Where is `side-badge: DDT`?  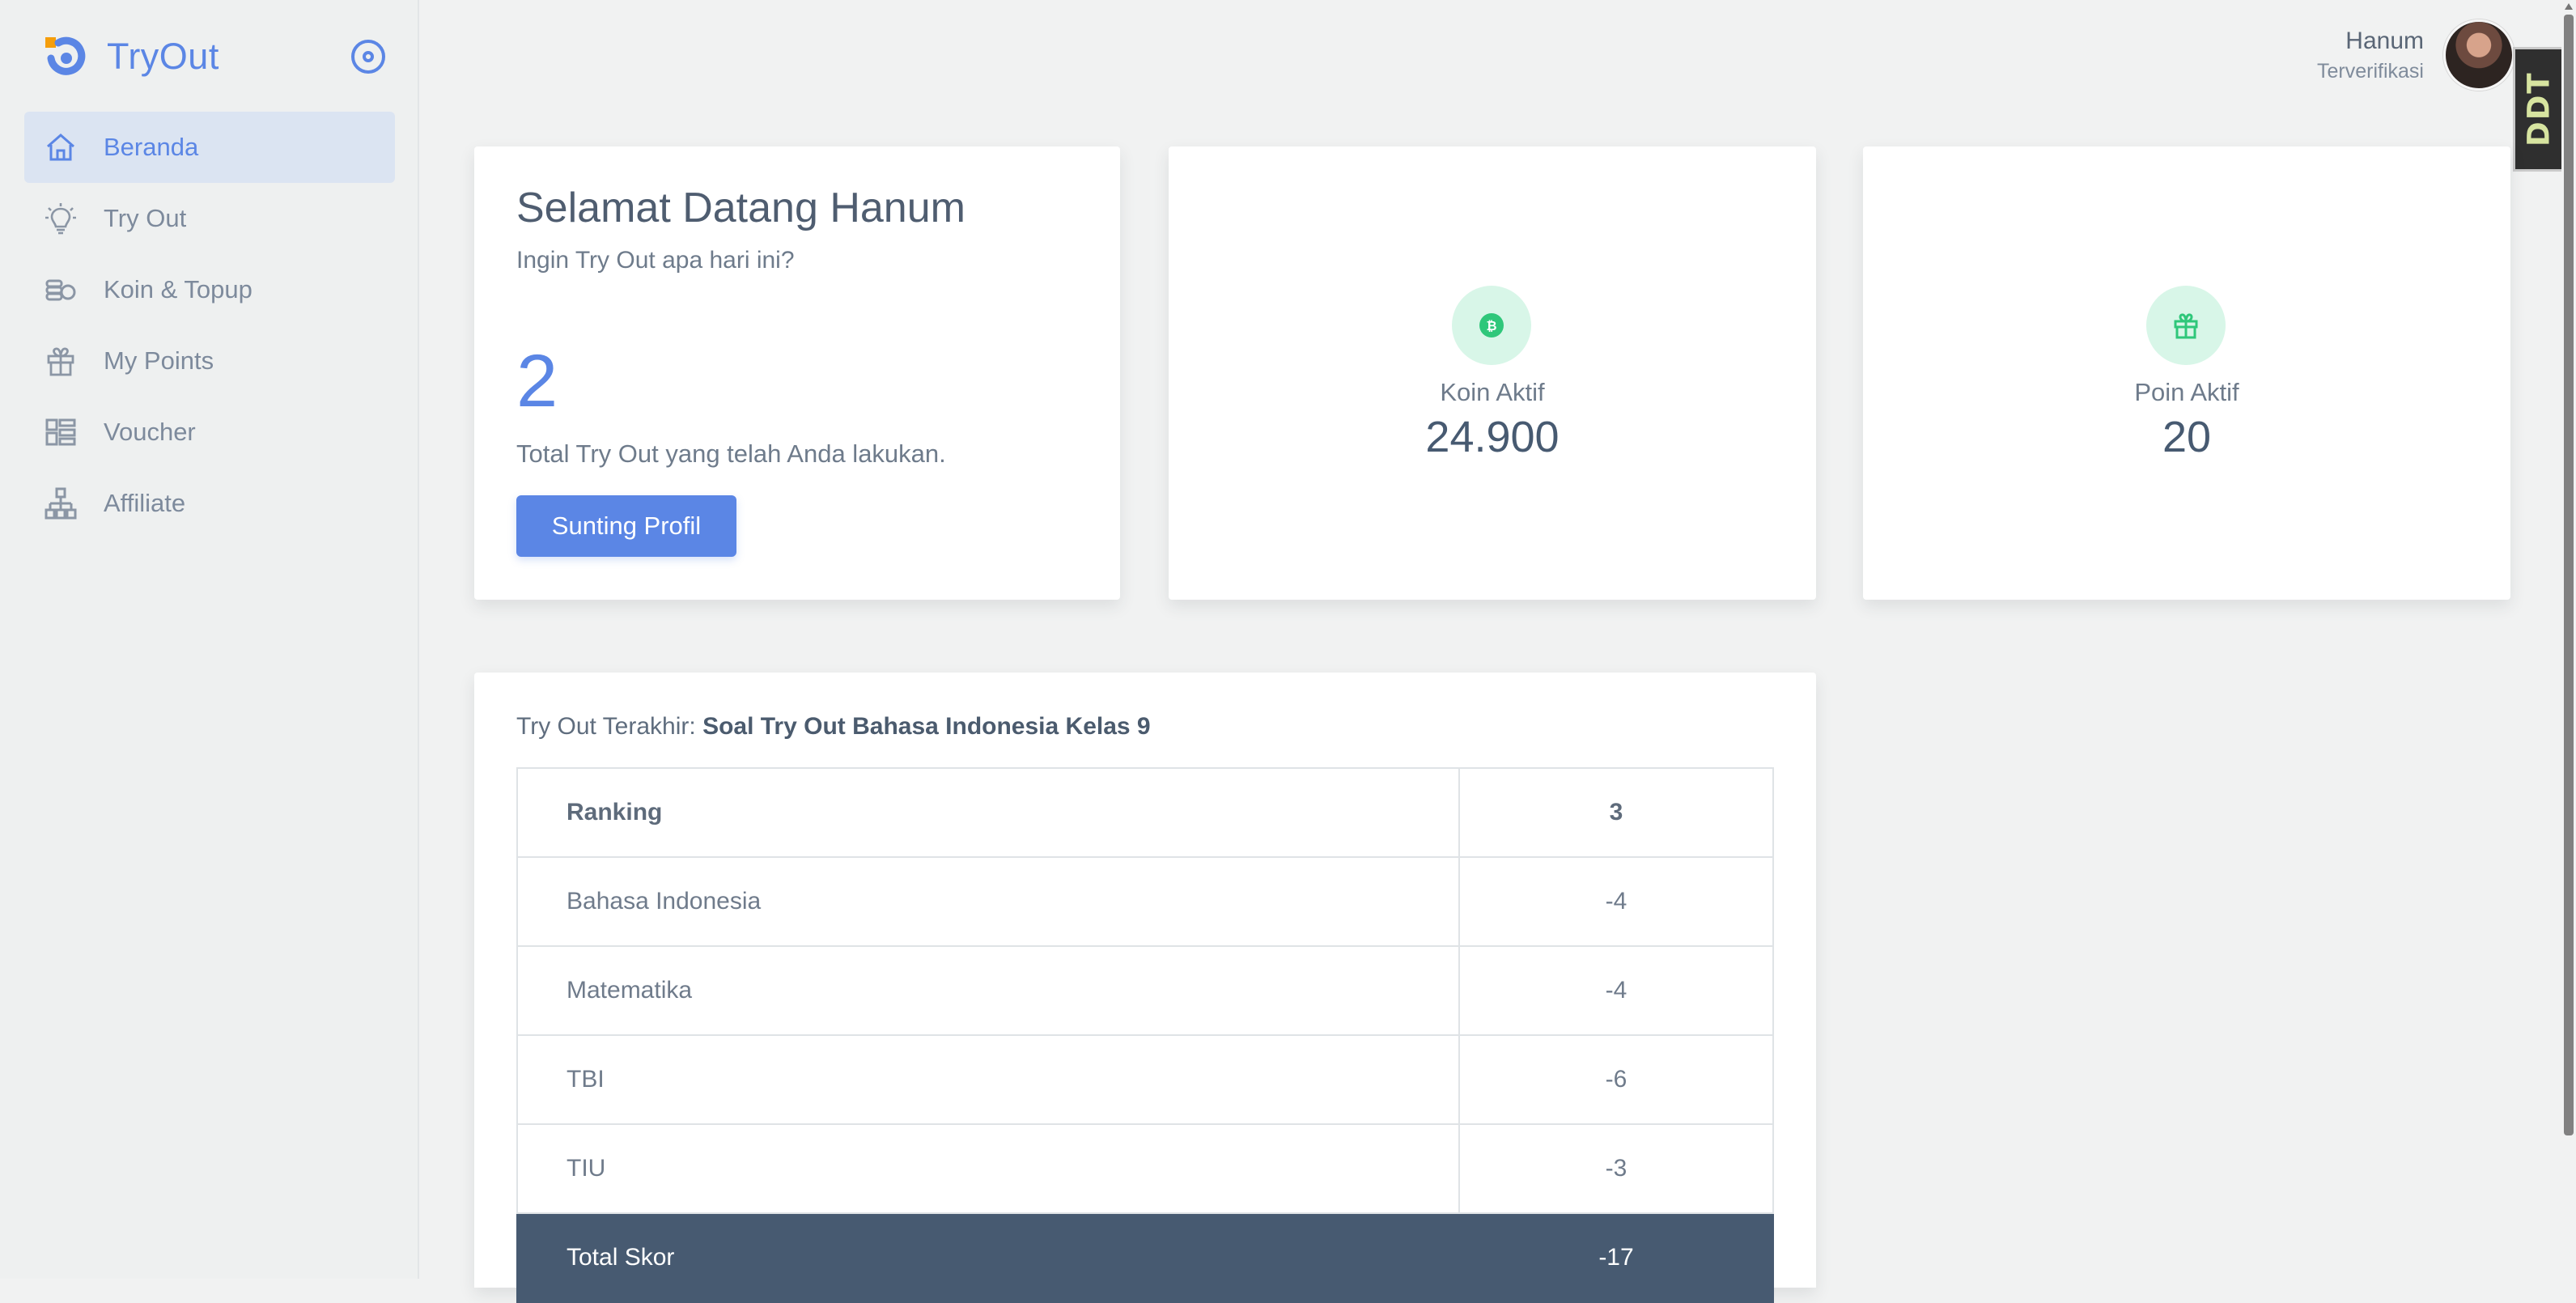
side-badge: DDT is located at coordinates (2539, 109).